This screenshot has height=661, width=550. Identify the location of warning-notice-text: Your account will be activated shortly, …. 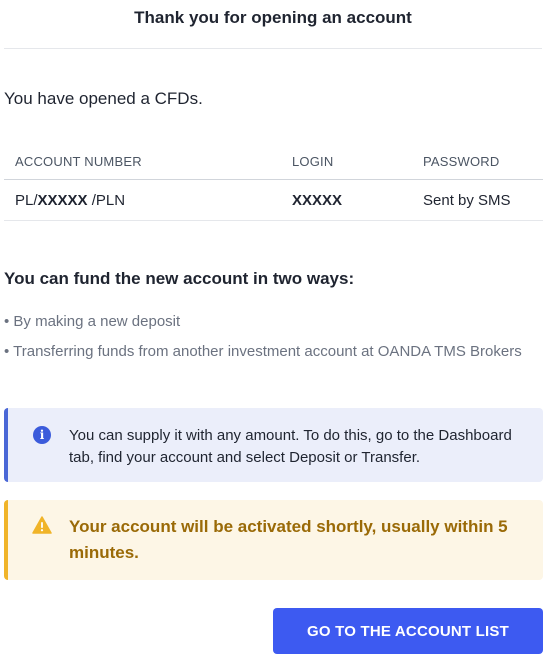
(288, 539).